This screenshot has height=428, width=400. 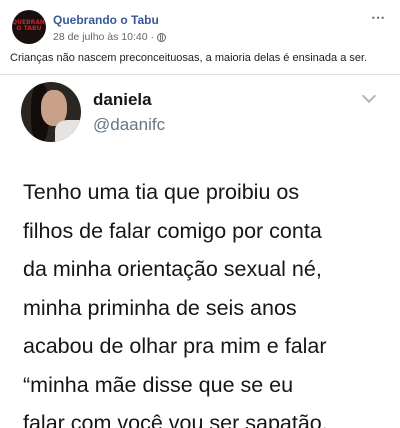 I want to click on chevron-down-icon, so click(x=369, y=96).